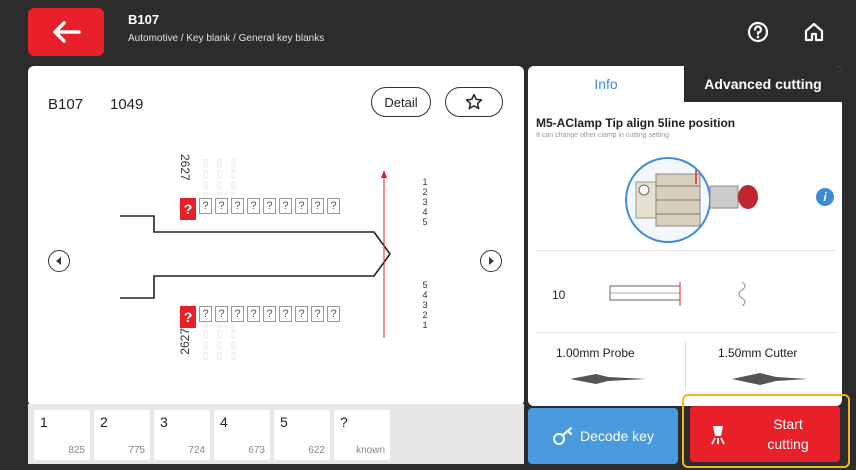 This screenshot has width=856, height=470. Describe the element at coordinates (255, 254) in the screenshot. I see `key-blade-outline` at that location.